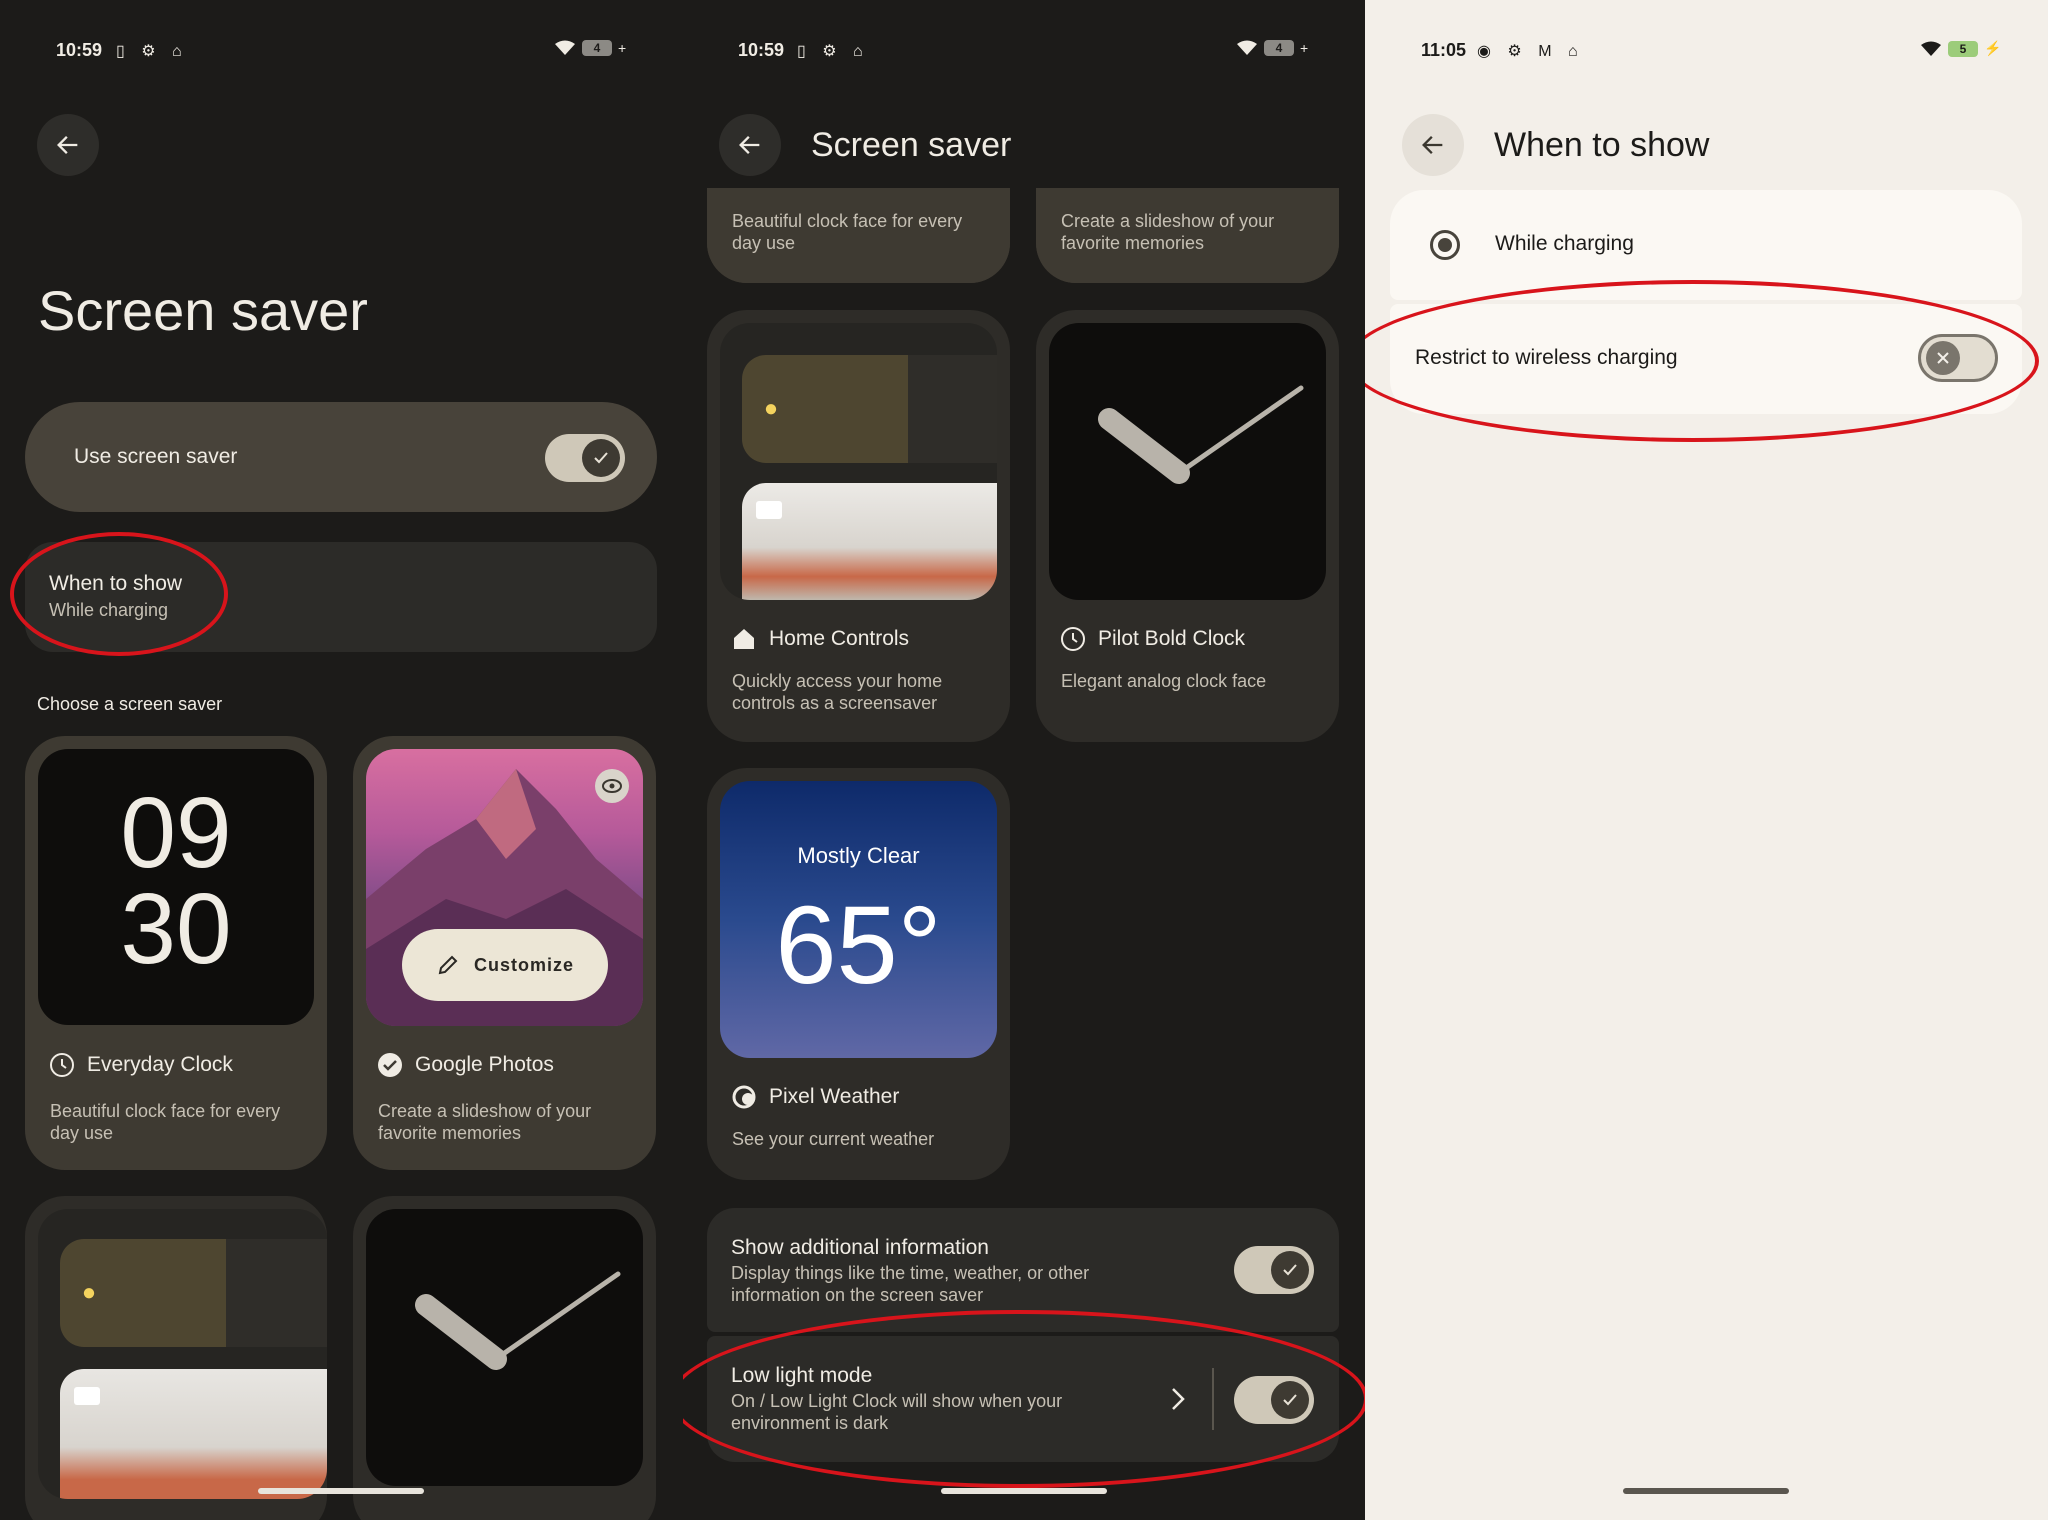 The image size is (2048, 1520). I want to click on home-controls-preview: ●, so click(858, 461).